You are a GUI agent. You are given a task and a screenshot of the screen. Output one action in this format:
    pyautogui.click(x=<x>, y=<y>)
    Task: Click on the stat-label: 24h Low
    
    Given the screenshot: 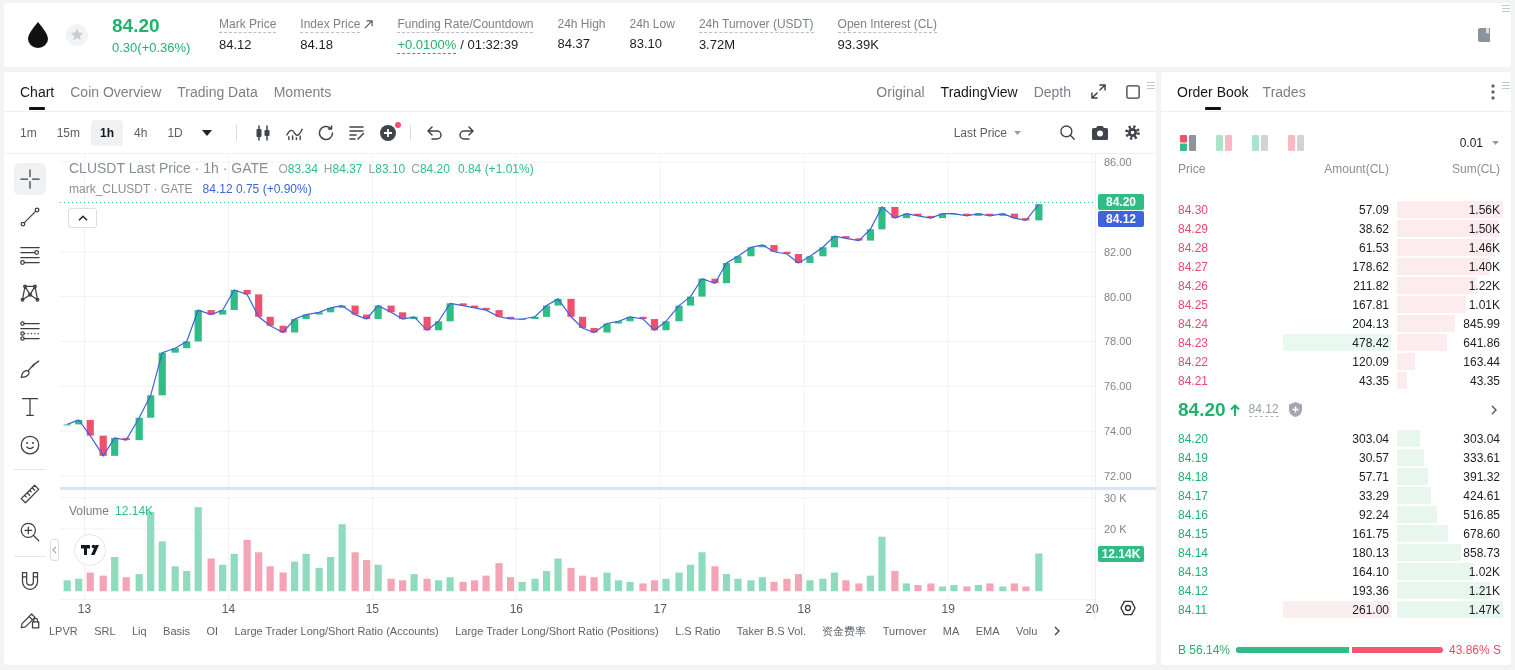 What is the action you would take?
    pyautogui.click(x=652, y=24)
    